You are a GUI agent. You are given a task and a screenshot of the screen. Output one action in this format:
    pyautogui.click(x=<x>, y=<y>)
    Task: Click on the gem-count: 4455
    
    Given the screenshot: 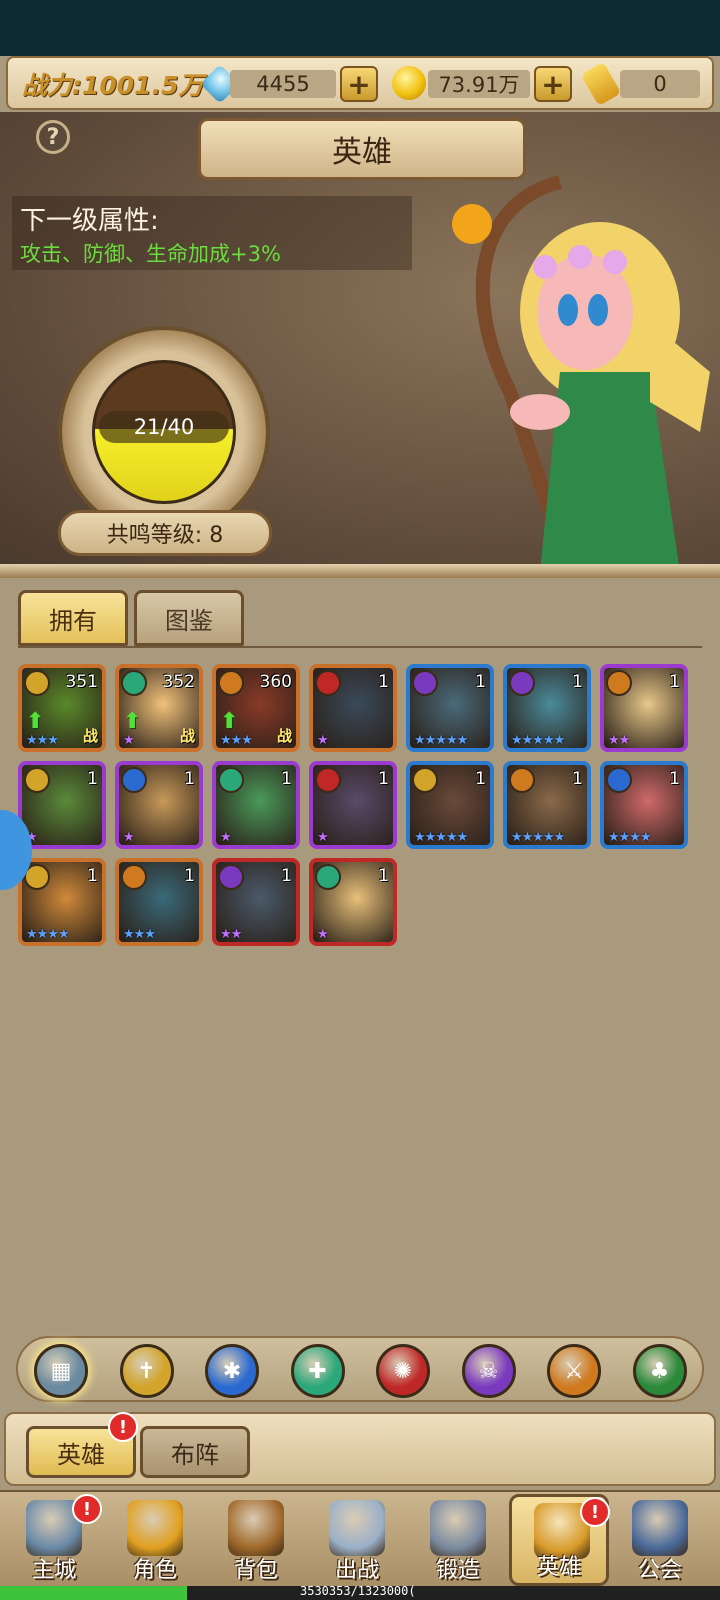 What is the action you would take?
    pyautogui.click(x=283, y=84)
    